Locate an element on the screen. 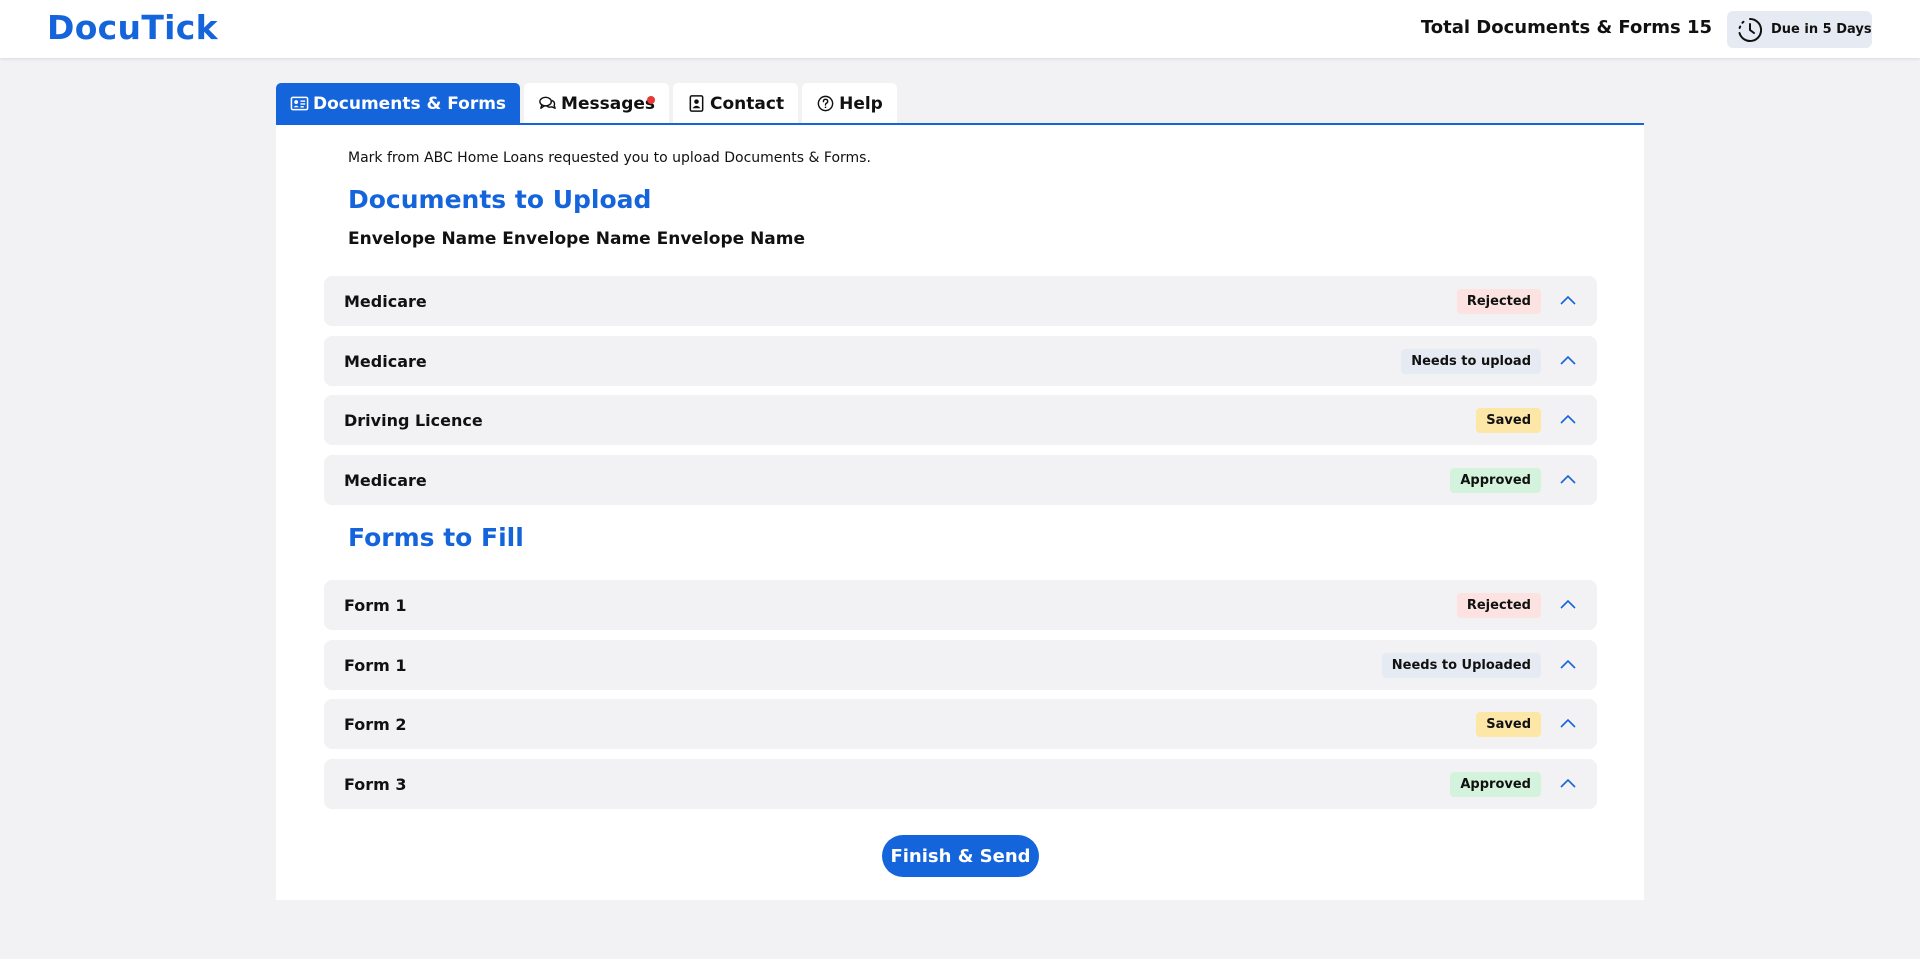  document-row: Medicare Rejected is located at coordinates (960, 301).